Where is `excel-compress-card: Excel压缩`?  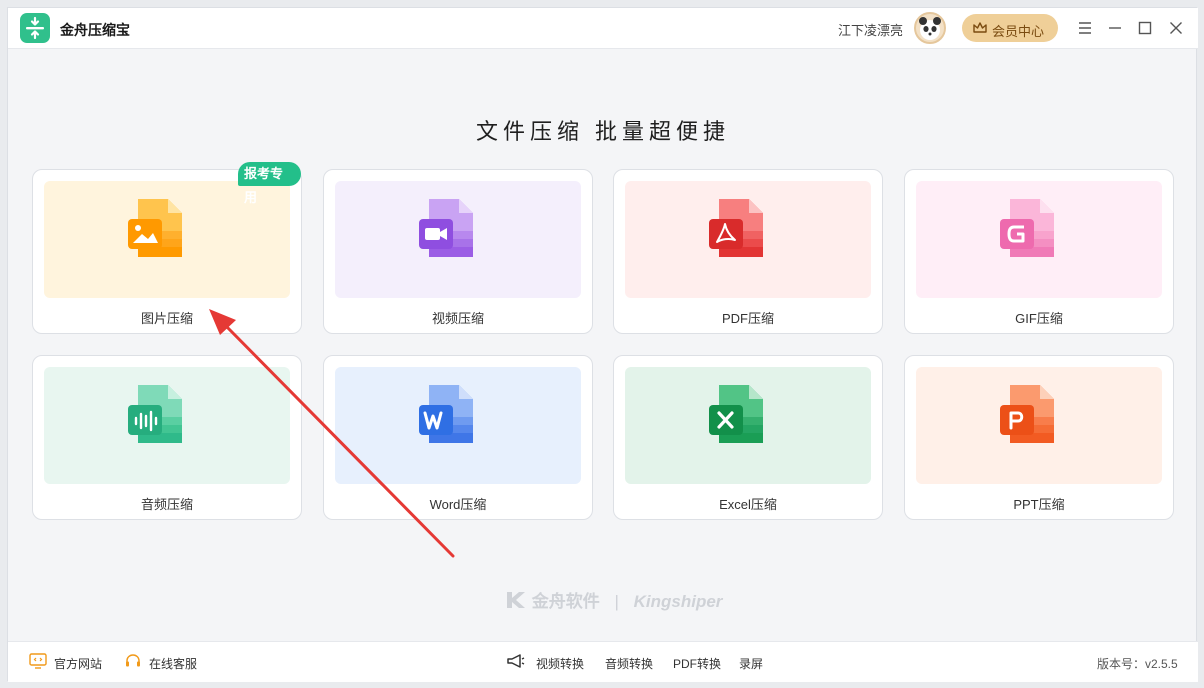
excel-compress-card: Excel压缩 is located at coordinates (748, 437).